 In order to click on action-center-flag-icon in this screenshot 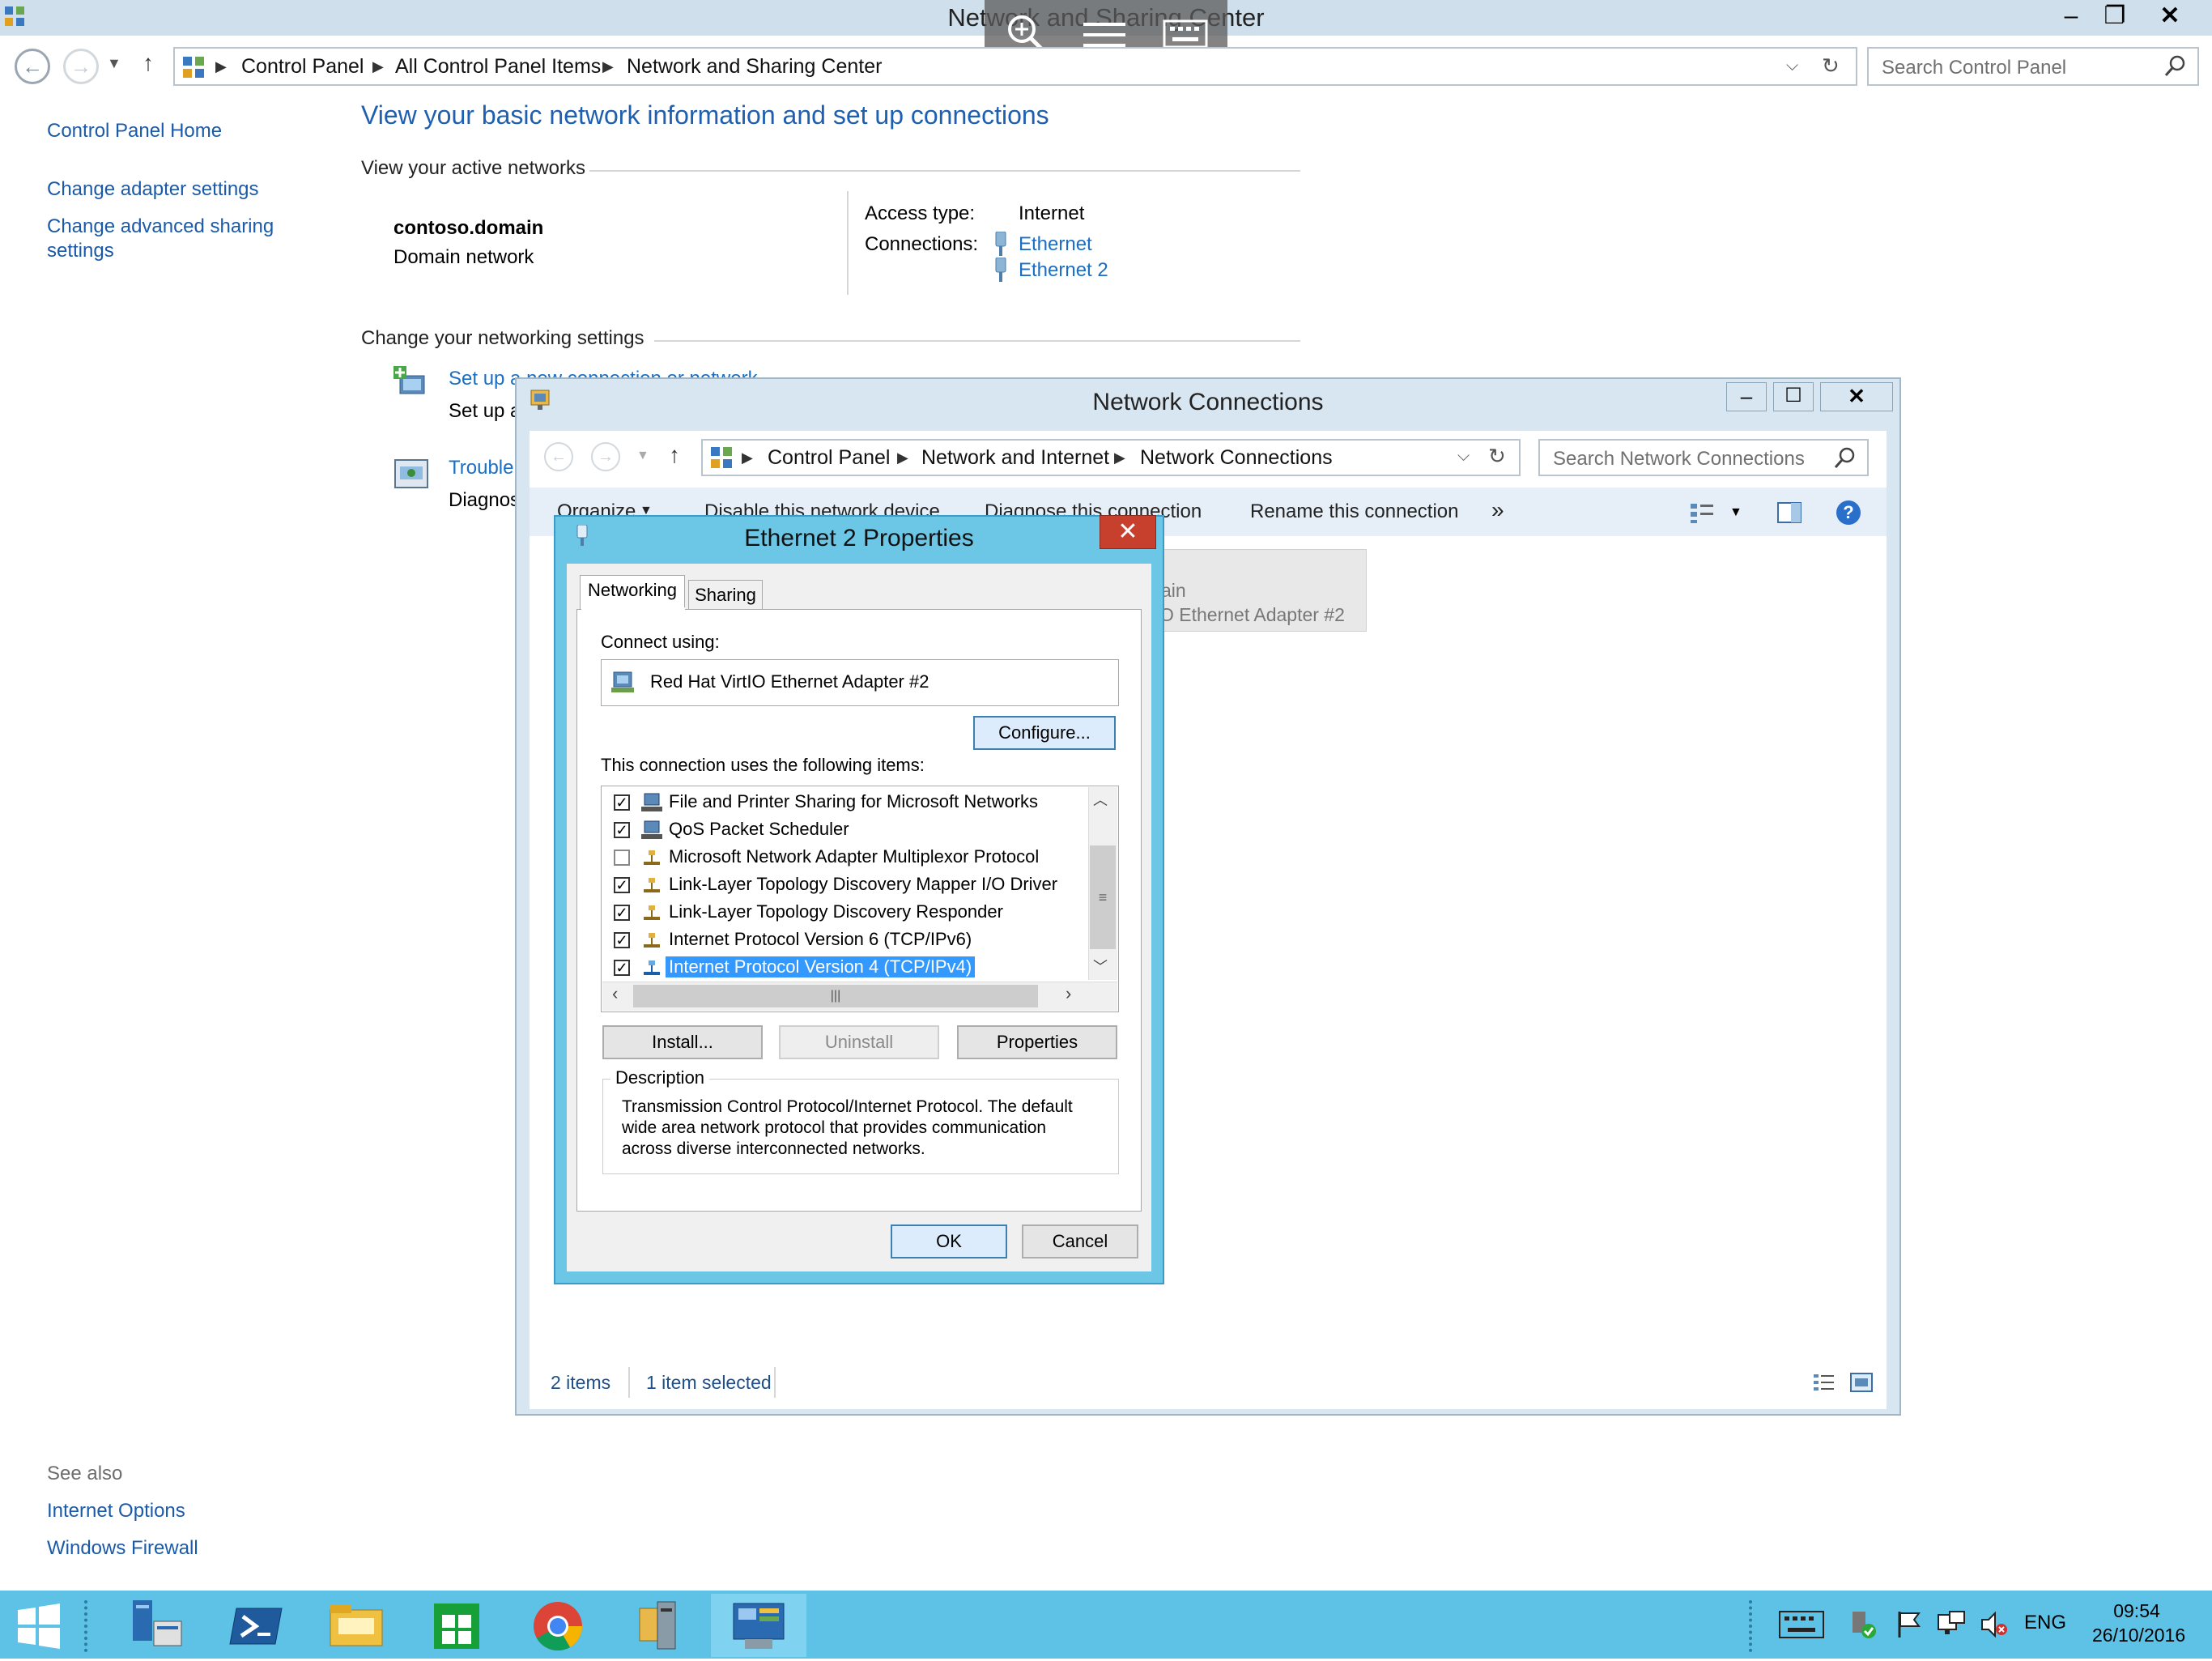, I will do `click(1909, 1624)`.